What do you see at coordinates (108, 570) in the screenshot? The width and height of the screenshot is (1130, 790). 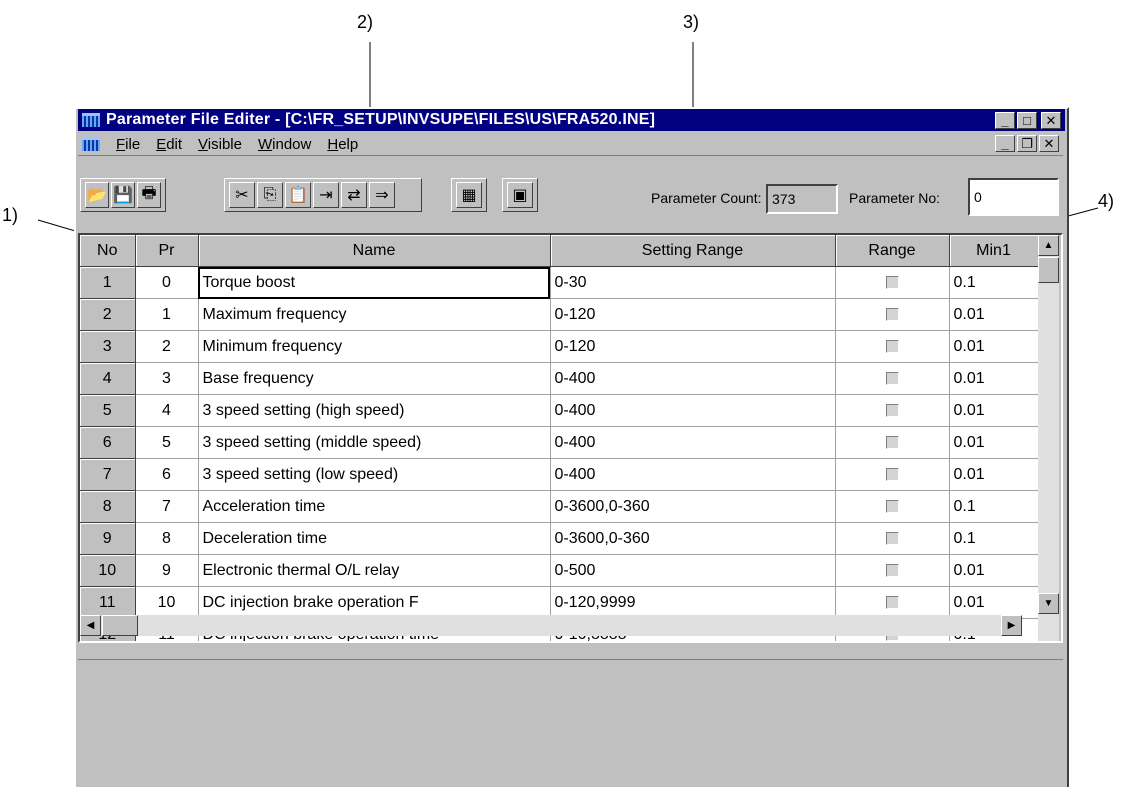 I see `row-number-cell: 10` at bounding box center [108, 570].